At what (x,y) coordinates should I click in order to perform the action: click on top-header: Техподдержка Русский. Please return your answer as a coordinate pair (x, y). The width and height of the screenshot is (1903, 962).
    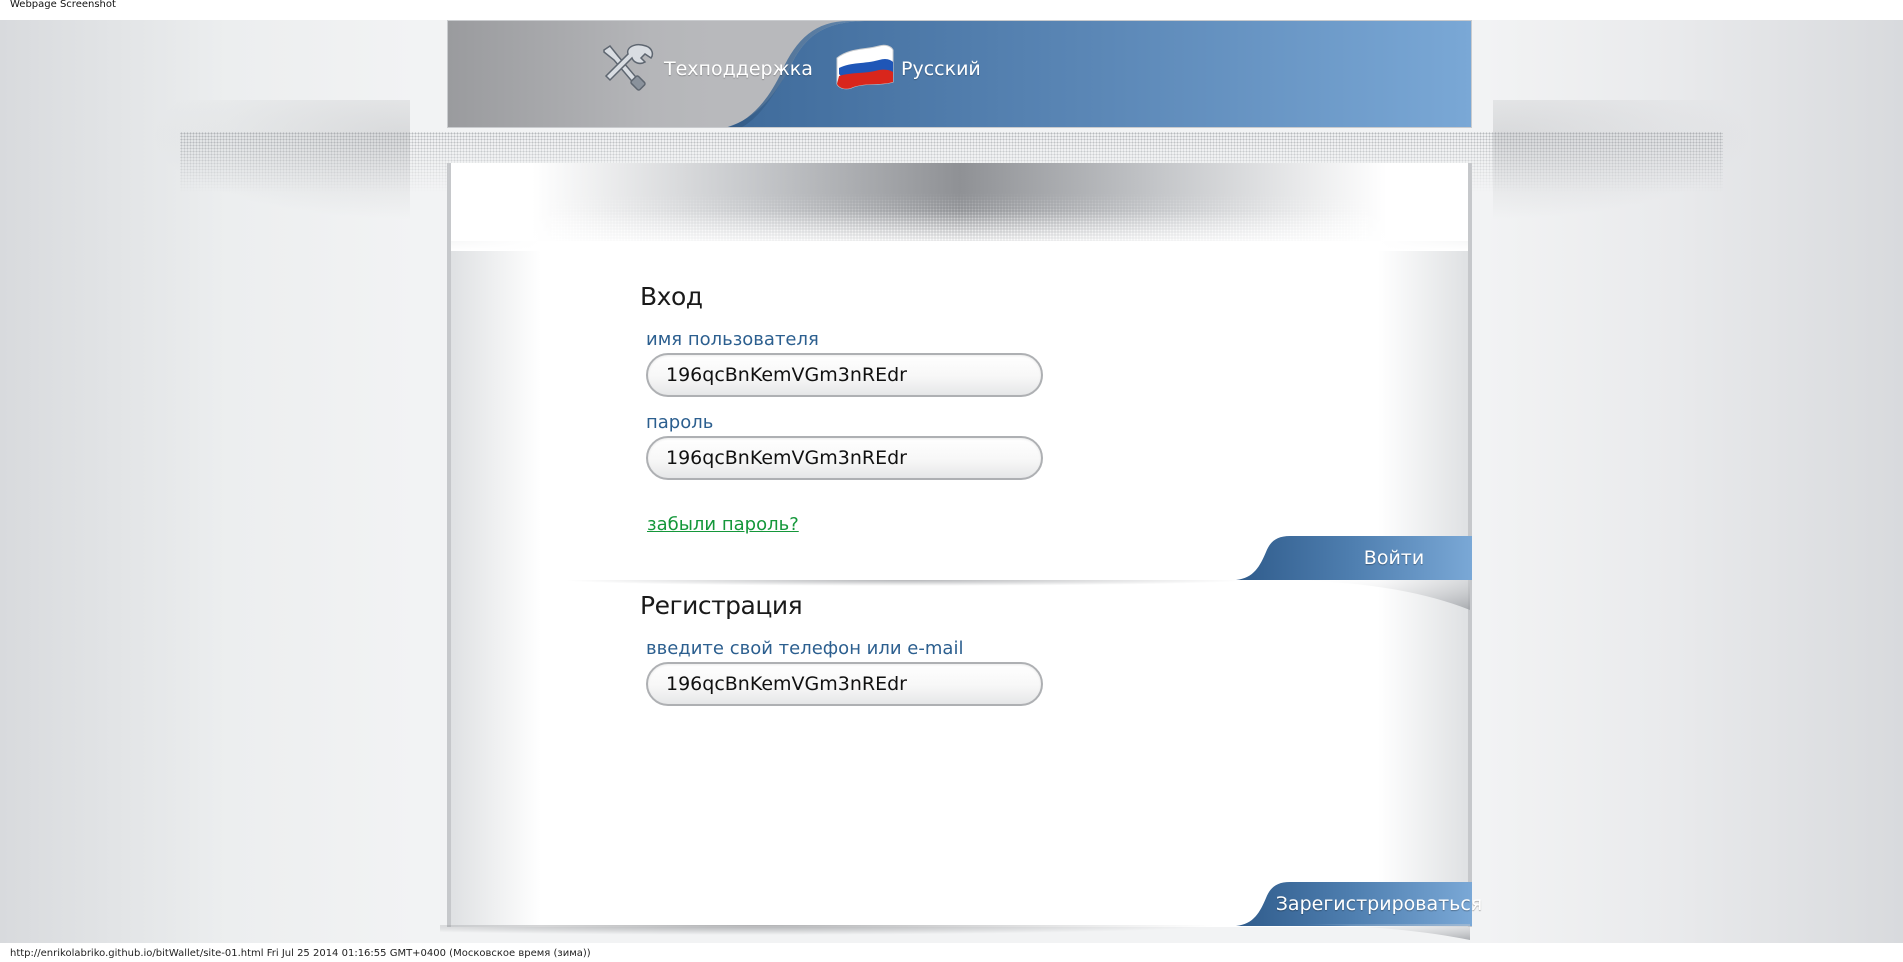
    Looking at the image, I should click on (959, 74).